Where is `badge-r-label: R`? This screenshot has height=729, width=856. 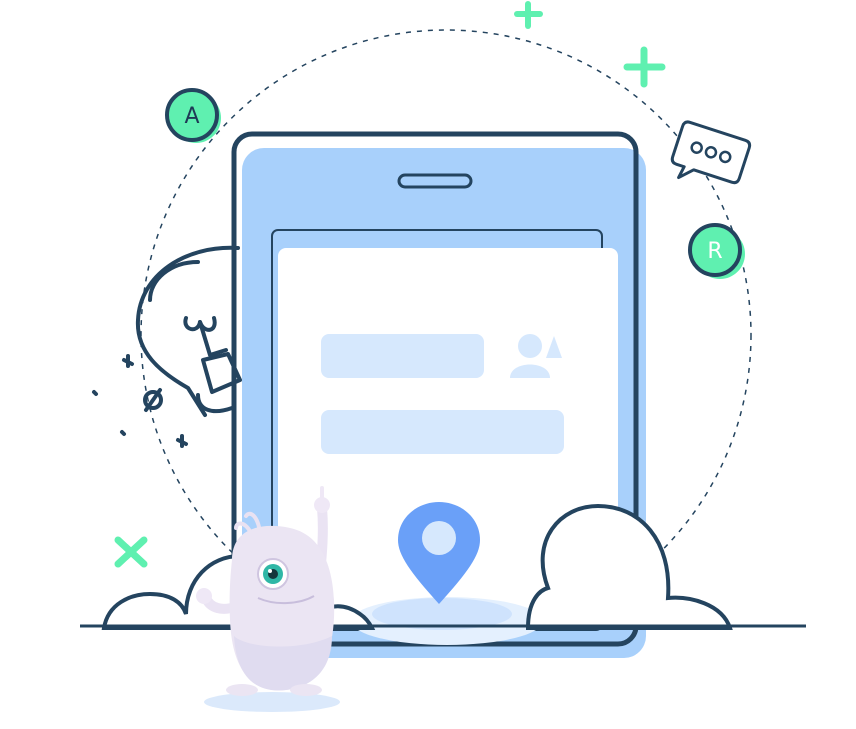 badge-r-label: R is located at coordinates (714, 251).